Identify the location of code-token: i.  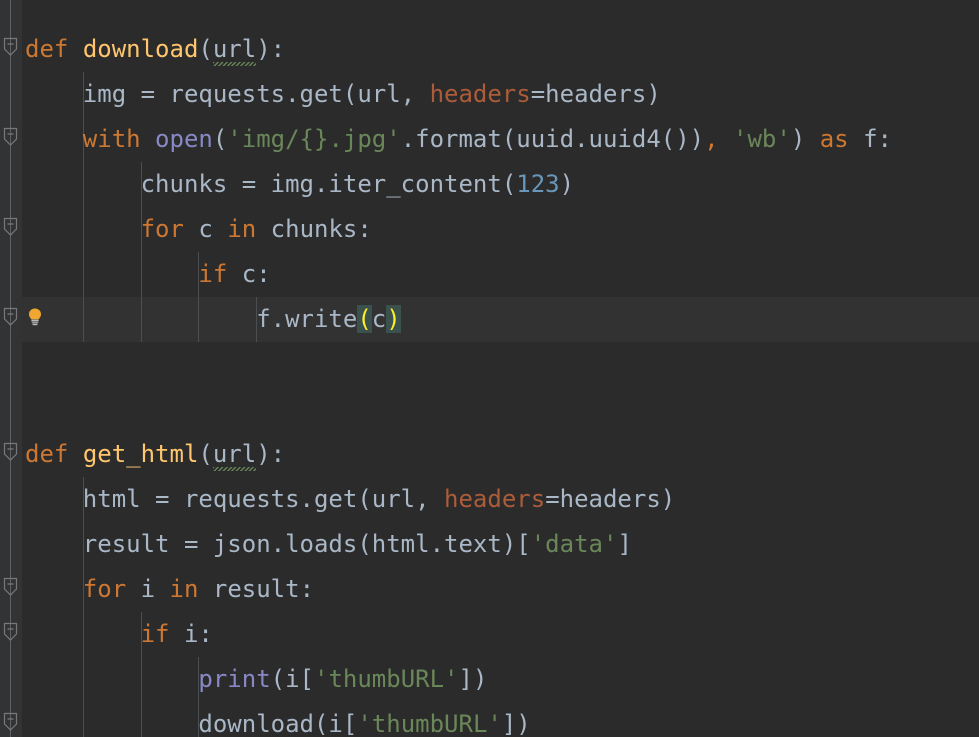
(148, 589).